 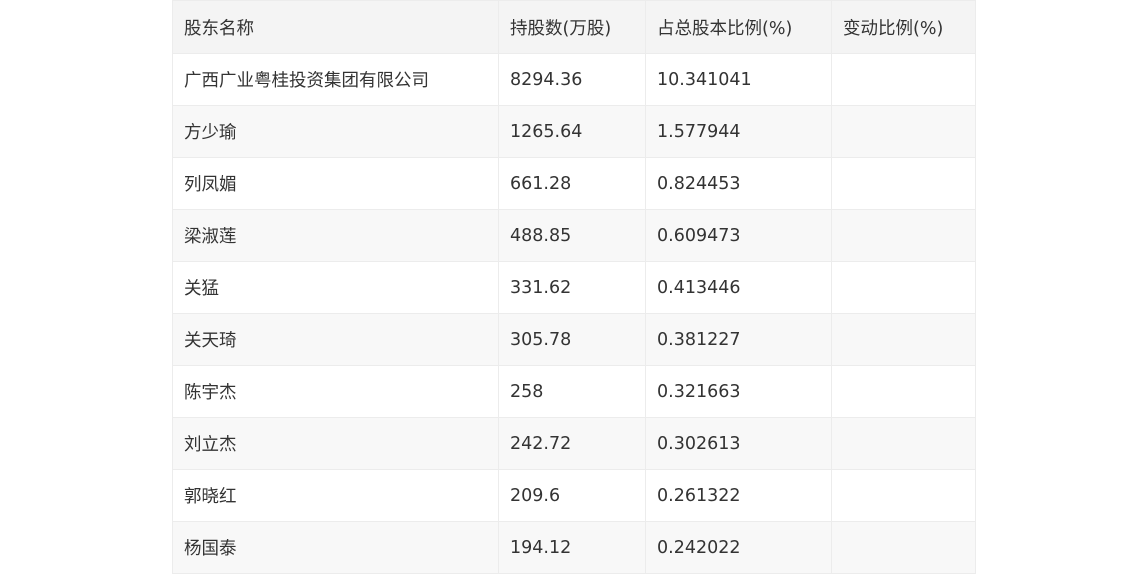 I want to click on cell-shareholder-name: 关猛, so click(x=335, y=287).